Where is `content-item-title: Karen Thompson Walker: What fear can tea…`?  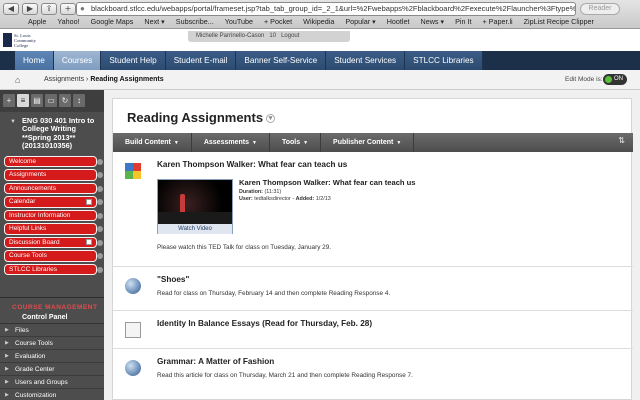
content-item-title: Karen Thompson Walker: What fear can tea… is located at coordinates (252, 164).